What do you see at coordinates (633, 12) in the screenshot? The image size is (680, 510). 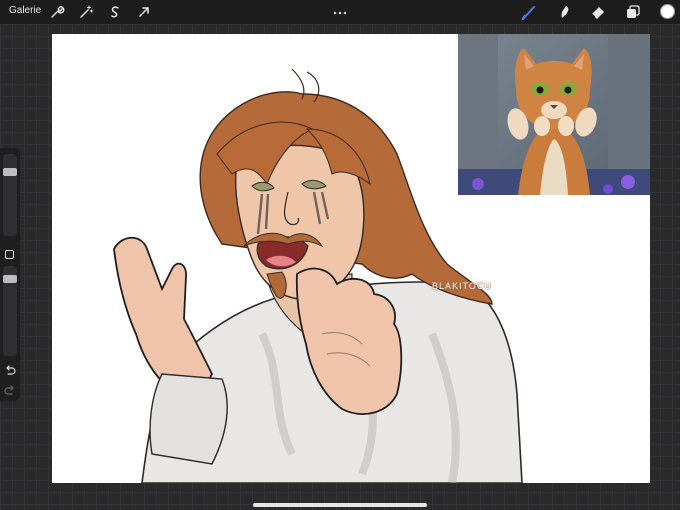 I see `layers-icon` at bounding box center [633, 12].